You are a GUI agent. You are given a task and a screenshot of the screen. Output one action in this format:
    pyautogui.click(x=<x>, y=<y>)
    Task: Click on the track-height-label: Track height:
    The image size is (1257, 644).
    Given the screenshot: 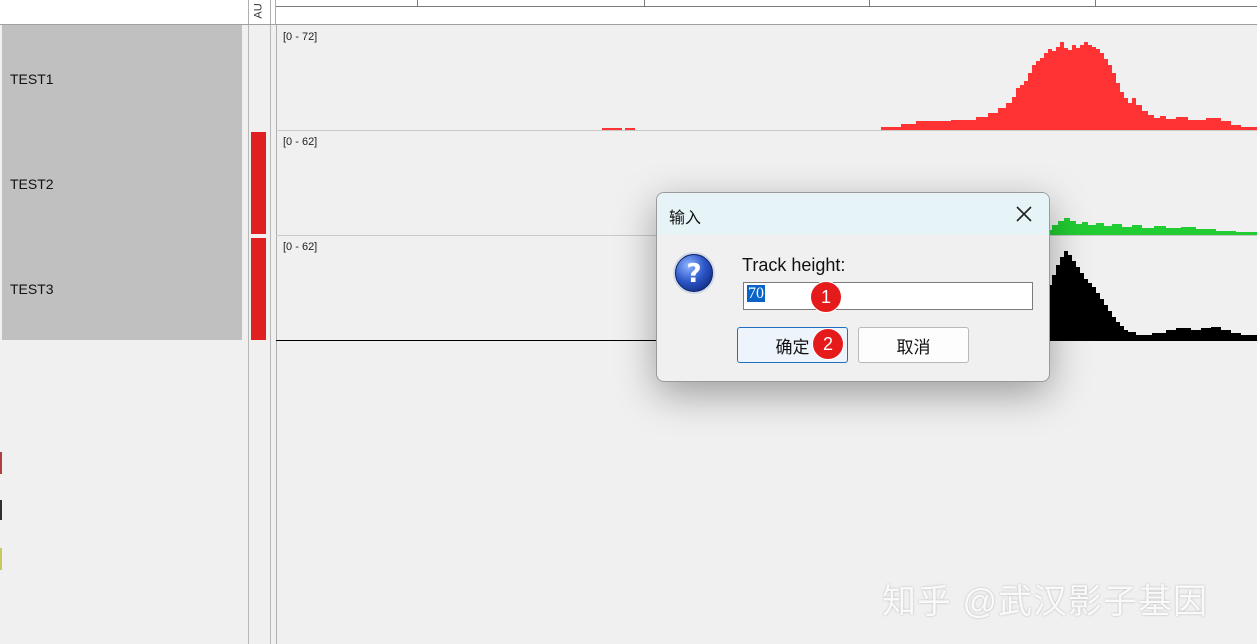 What is the action you would take?
    pyautogui.click(x=794, y=265)
    